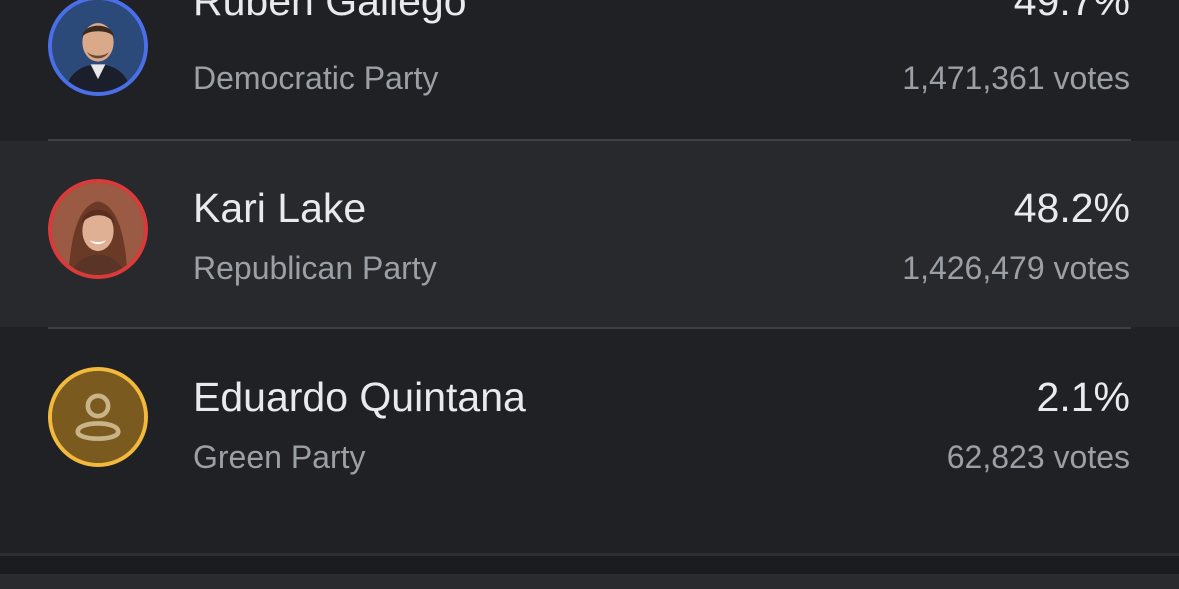 The image size is (1179, 589). I want to click on candidate-votes: 1,426,479 votes, so click(1016, 268).